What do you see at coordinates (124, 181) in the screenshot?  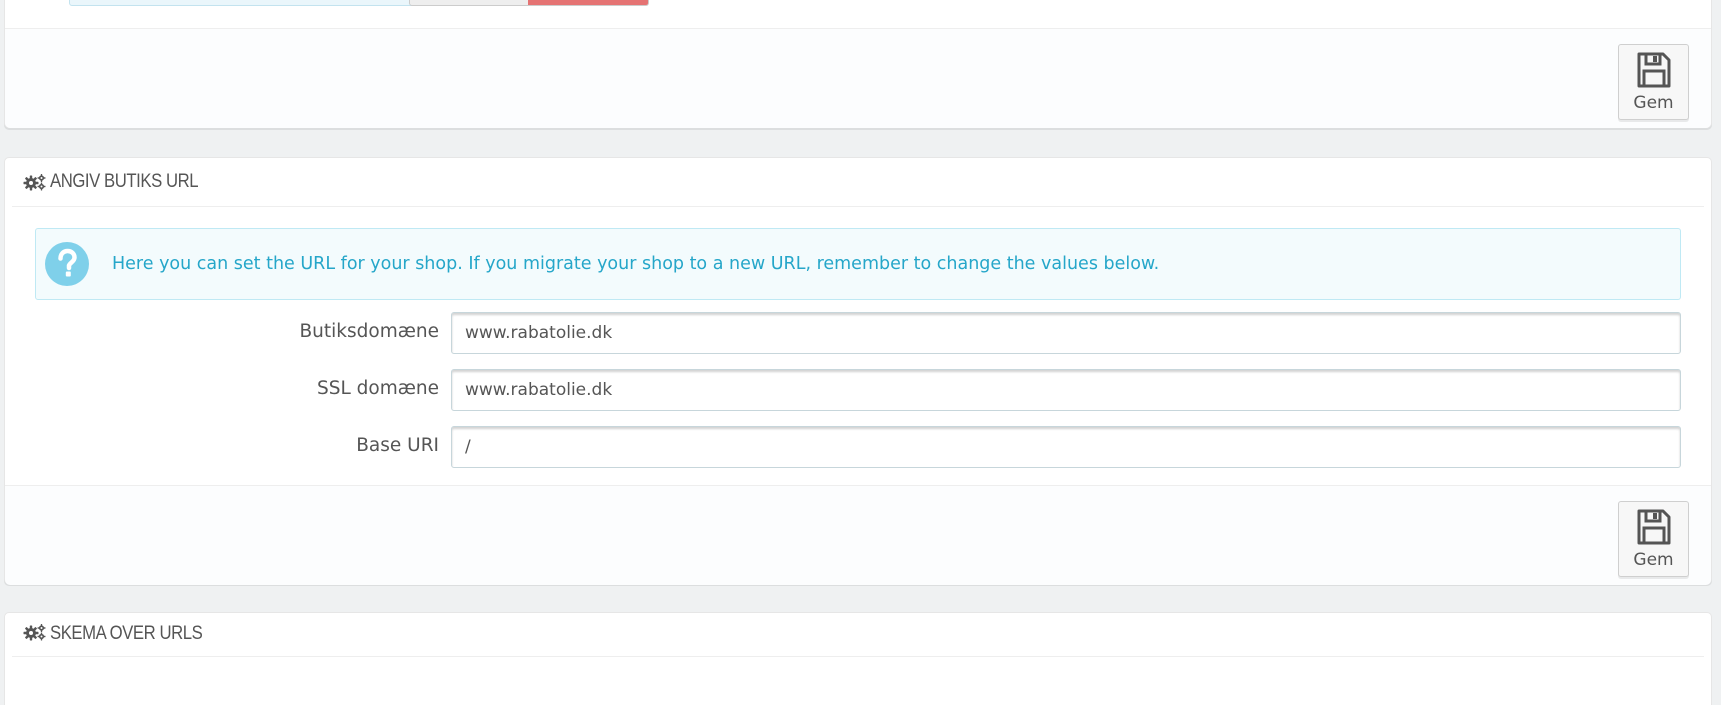 I see `panel-title: ANGIV BUTIKS URL` at bounding box center [124, 181].